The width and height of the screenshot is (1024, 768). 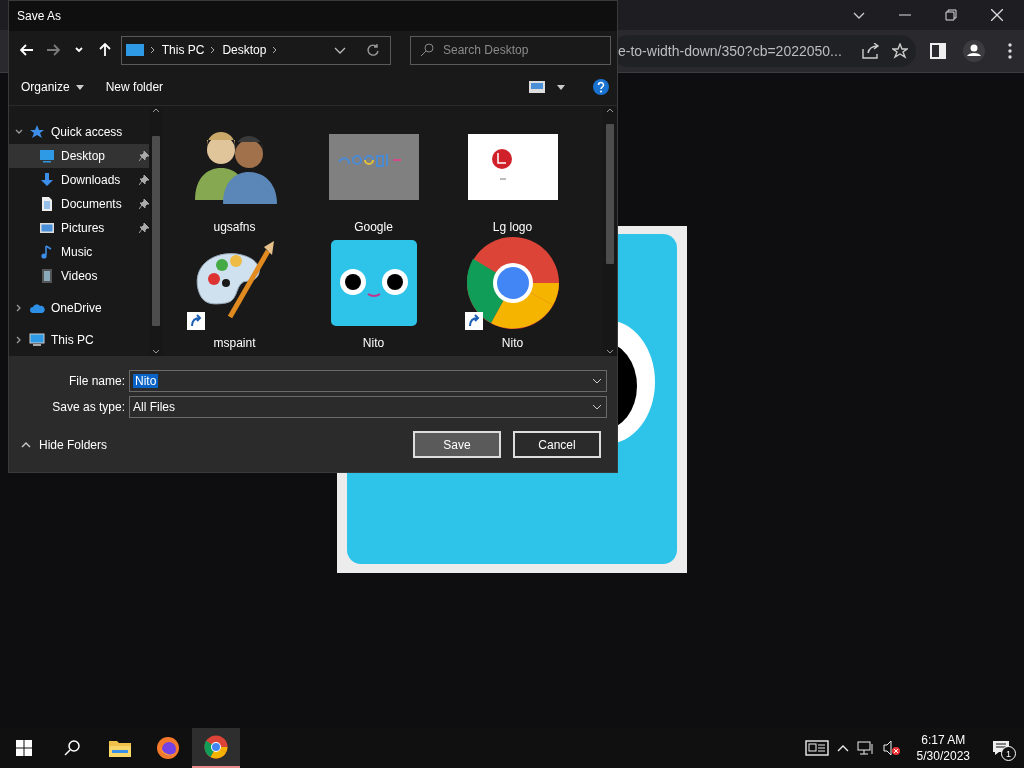 I want to click on file-item: Google, so click(x=373, y=178).